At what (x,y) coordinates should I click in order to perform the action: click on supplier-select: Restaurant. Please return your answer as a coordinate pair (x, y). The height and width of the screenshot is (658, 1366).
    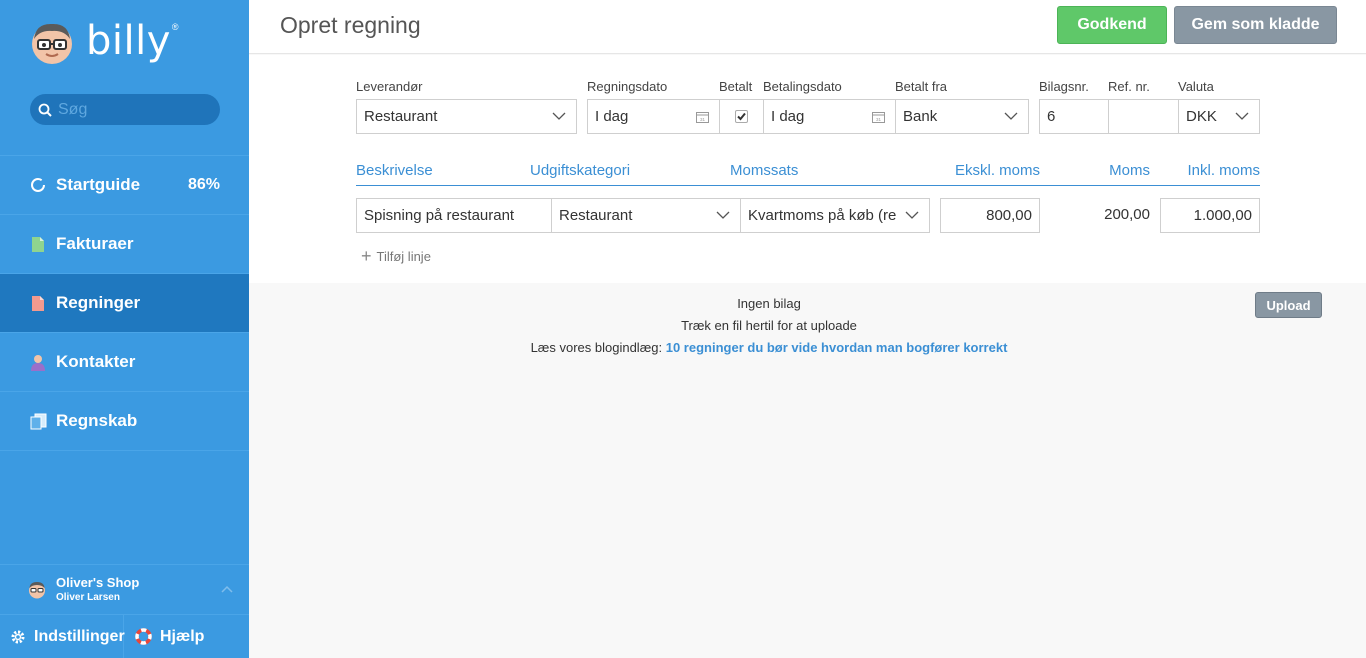
    Looking at the image, I should click on (466, 116).